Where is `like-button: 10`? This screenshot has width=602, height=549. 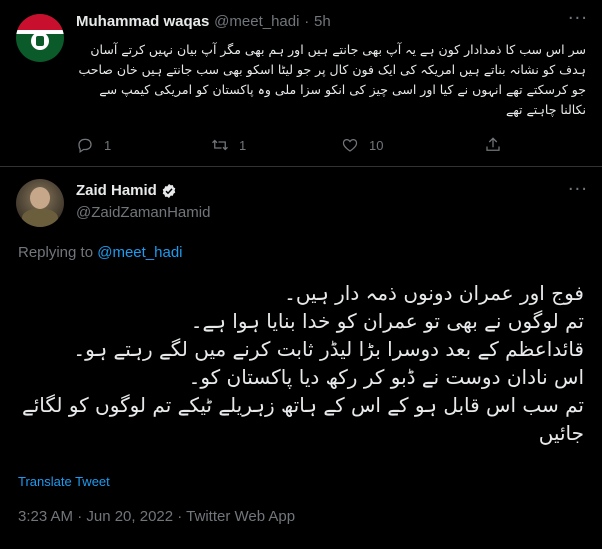
like-button: 10 is located at coordinates (362, 145).